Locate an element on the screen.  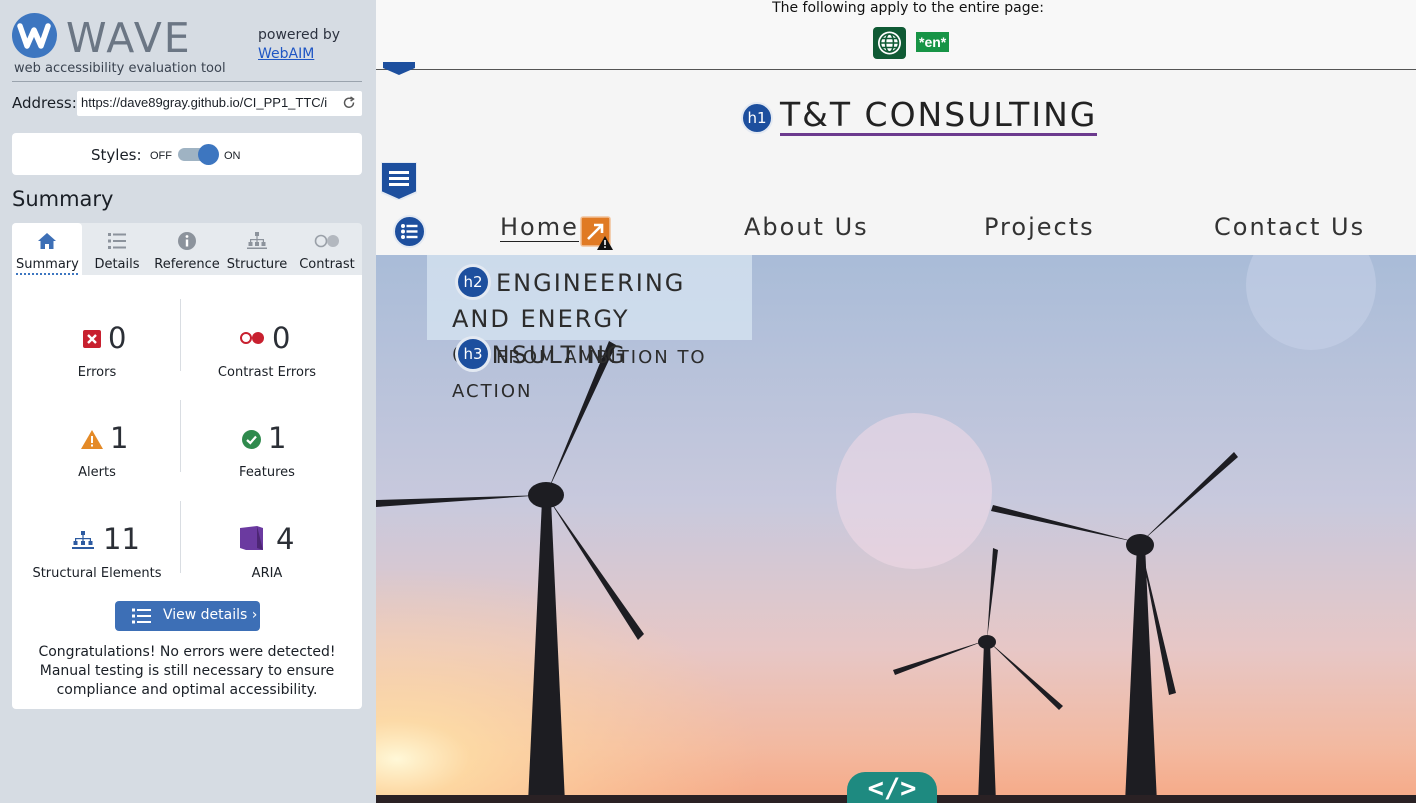
aria-icon is located at coordinates (251, 538).